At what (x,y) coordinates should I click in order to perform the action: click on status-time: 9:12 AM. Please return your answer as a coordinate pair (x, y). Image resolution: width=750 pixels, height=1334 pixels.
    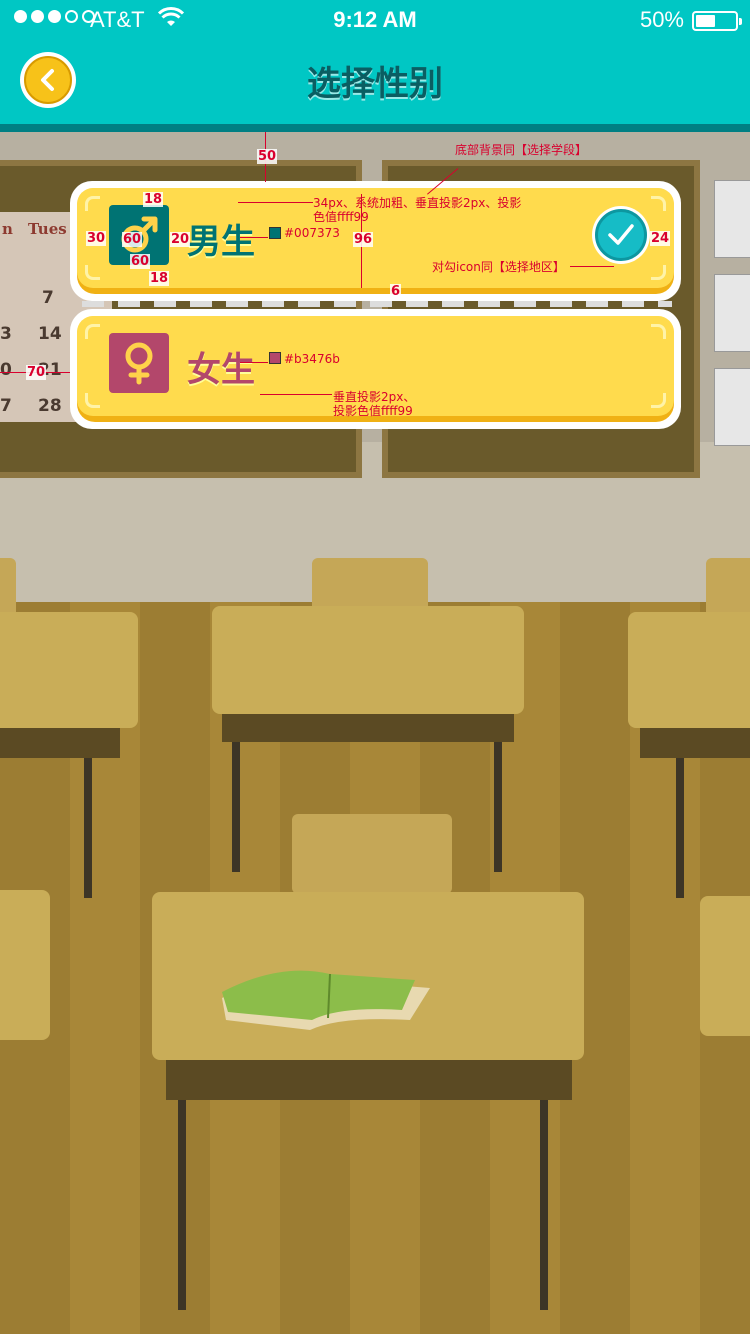
    Looking at the image, I should click on (375, 19).